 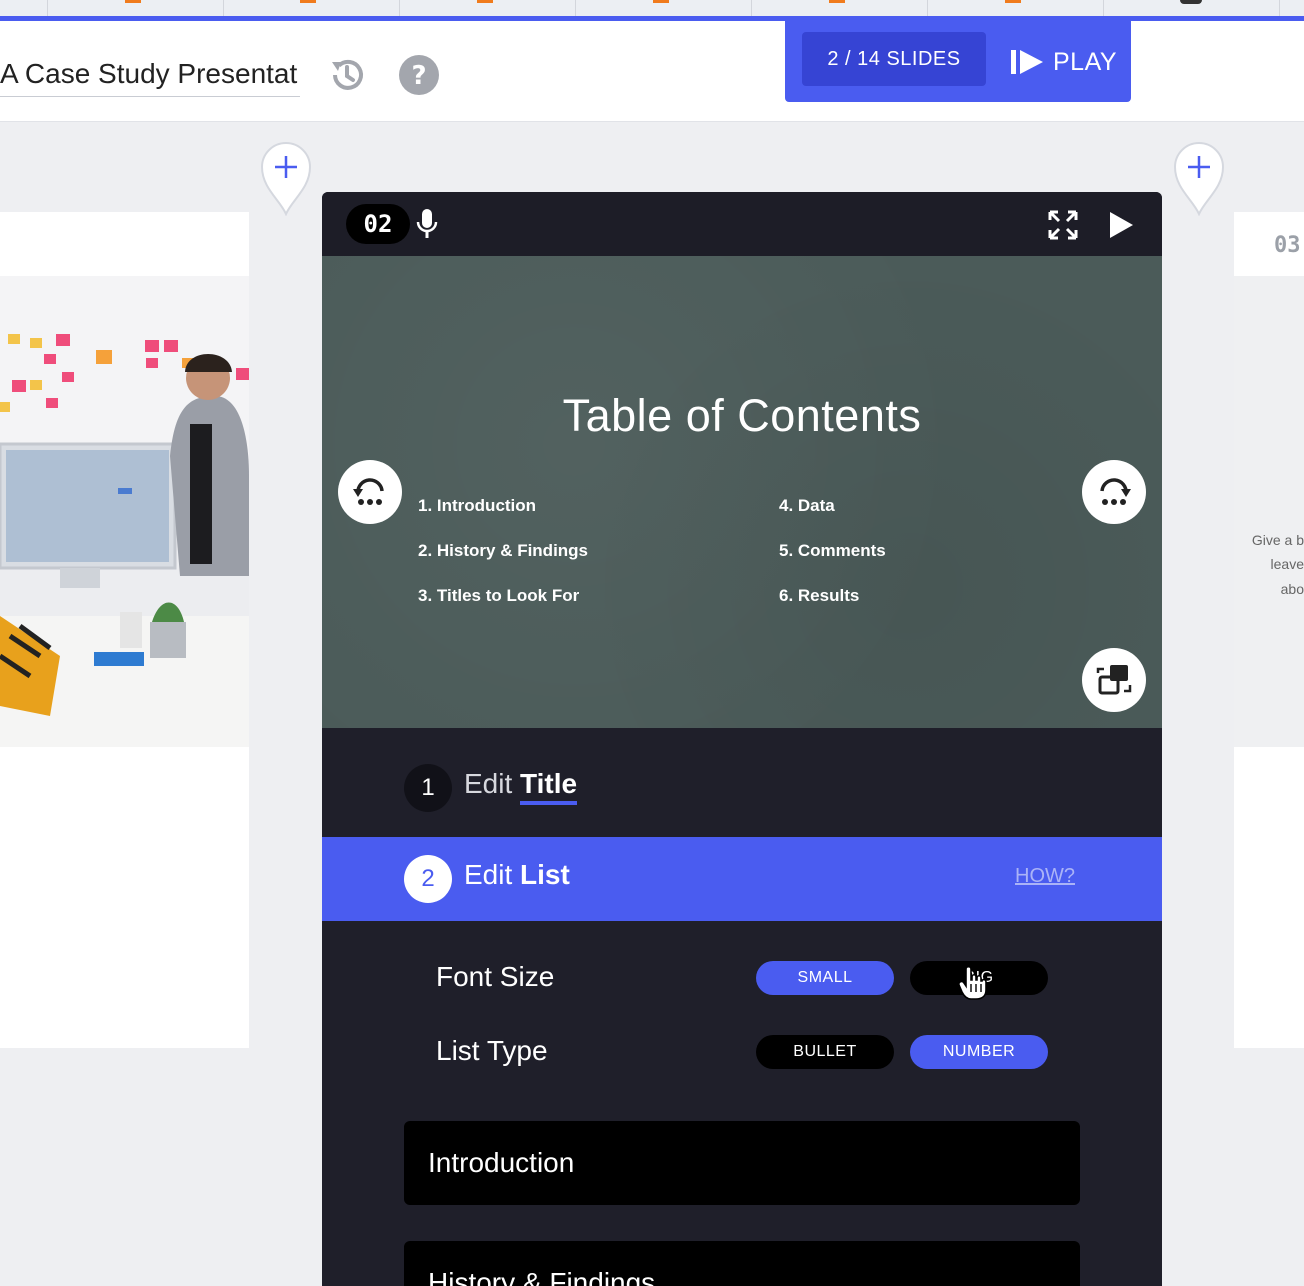 I want to click on tab-strip, so click(x=652, y=8).